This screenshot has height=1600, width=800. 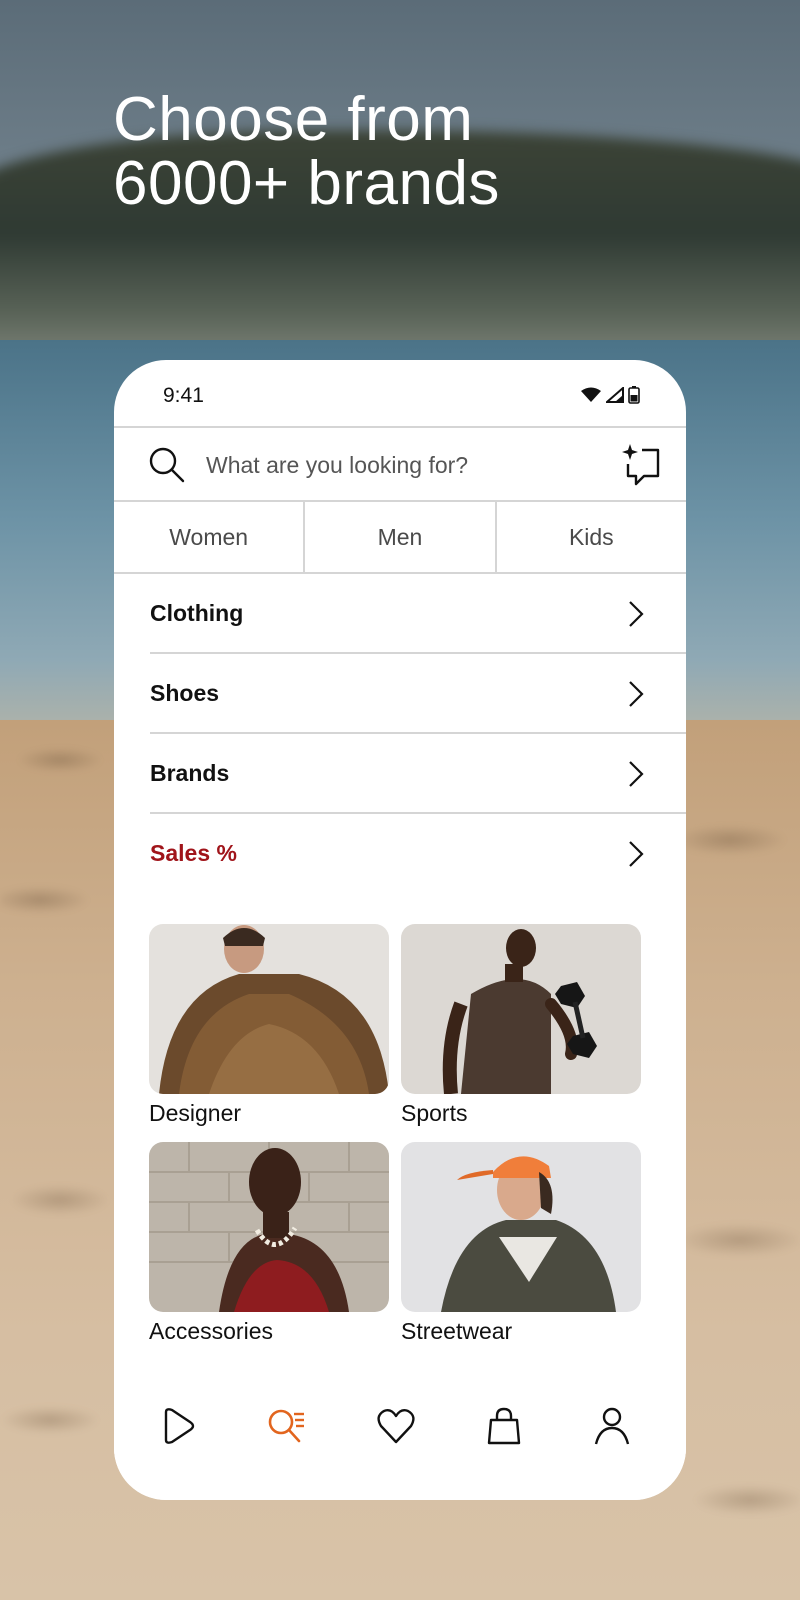 I want to click on shopping-bag-icon, so click(x=504, y=1426).